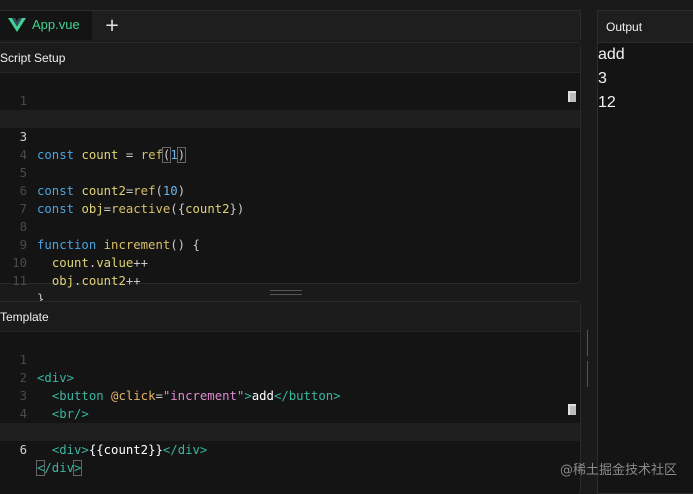 Image resolution: width=693 pixels, height=494 pixels. I want to click on output-preview: add 3 12, so click(645, 268).